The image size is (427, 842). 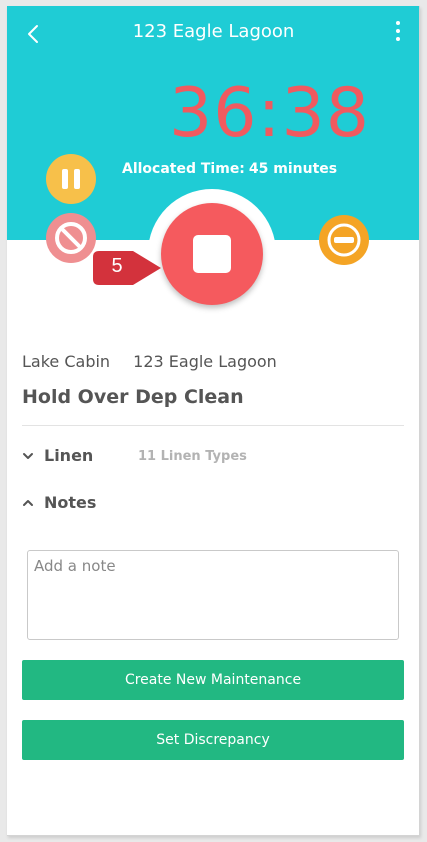 I want to click on chevron-up-icon, so click(x=28, y=502).